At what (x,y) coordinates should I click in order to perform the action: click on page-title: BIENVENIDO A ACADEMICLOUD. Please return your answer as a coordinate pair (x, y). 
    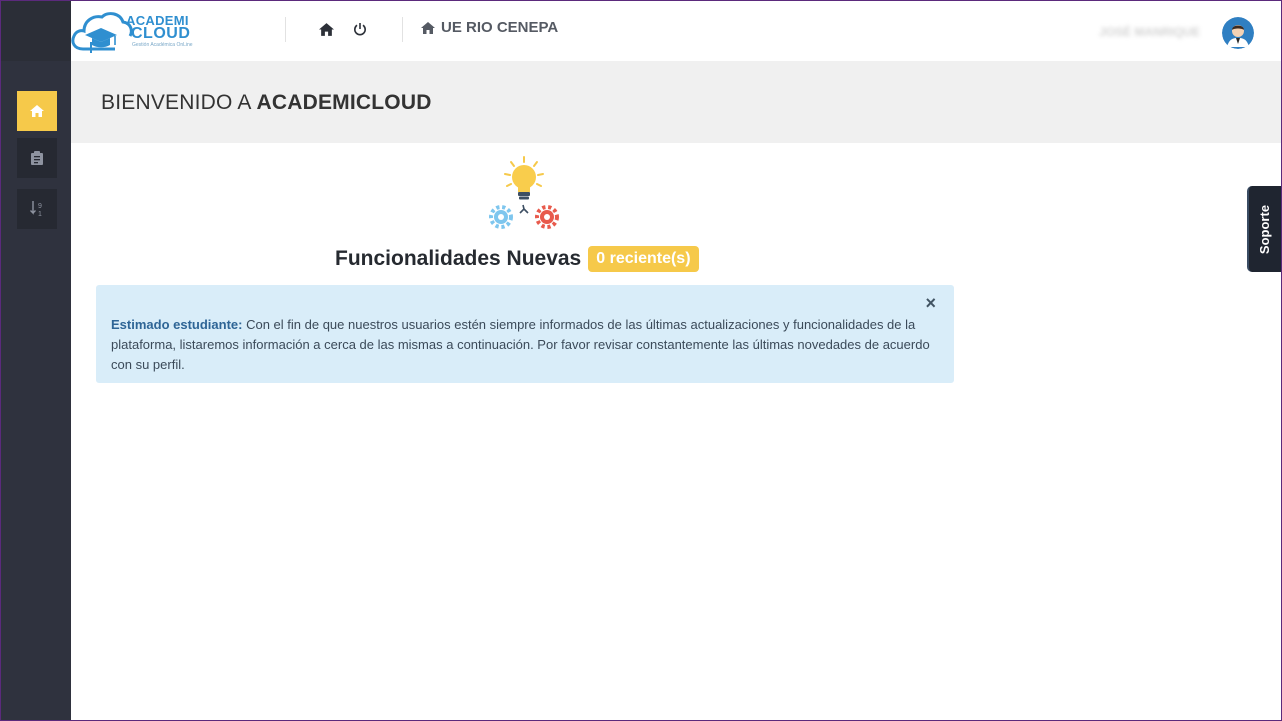
    Looking at the image, I should click on (266, 103).